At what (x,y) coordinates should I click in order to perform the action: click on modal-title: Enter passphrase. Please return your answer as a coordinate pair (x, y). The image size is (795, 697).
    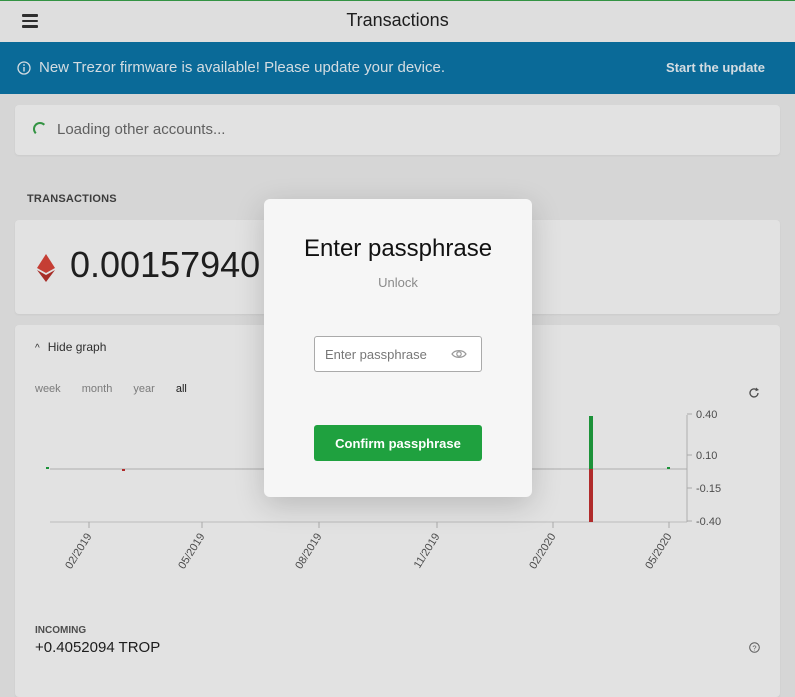
    Looking at the image, I should click on (398, 248).